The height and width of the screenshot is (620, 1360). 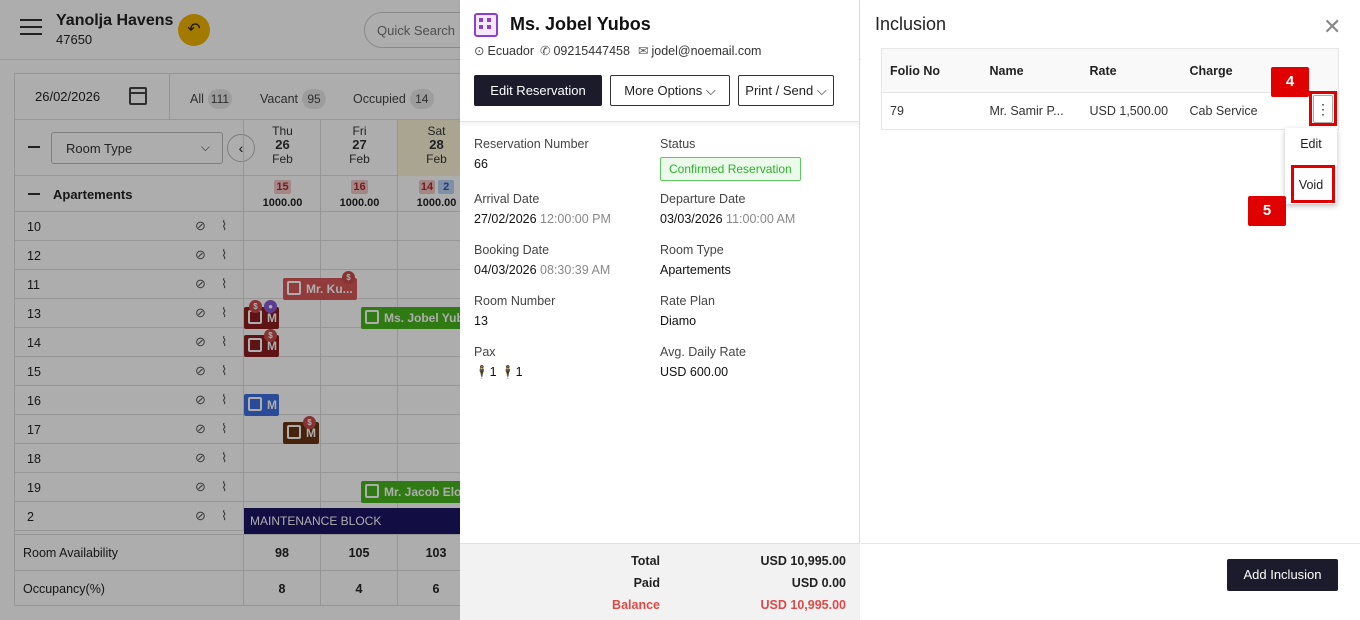 What do you see at coordinates (1290, 82) in the screenshot?
I see `step-marker: 4` at bounding box center [1290, 82].